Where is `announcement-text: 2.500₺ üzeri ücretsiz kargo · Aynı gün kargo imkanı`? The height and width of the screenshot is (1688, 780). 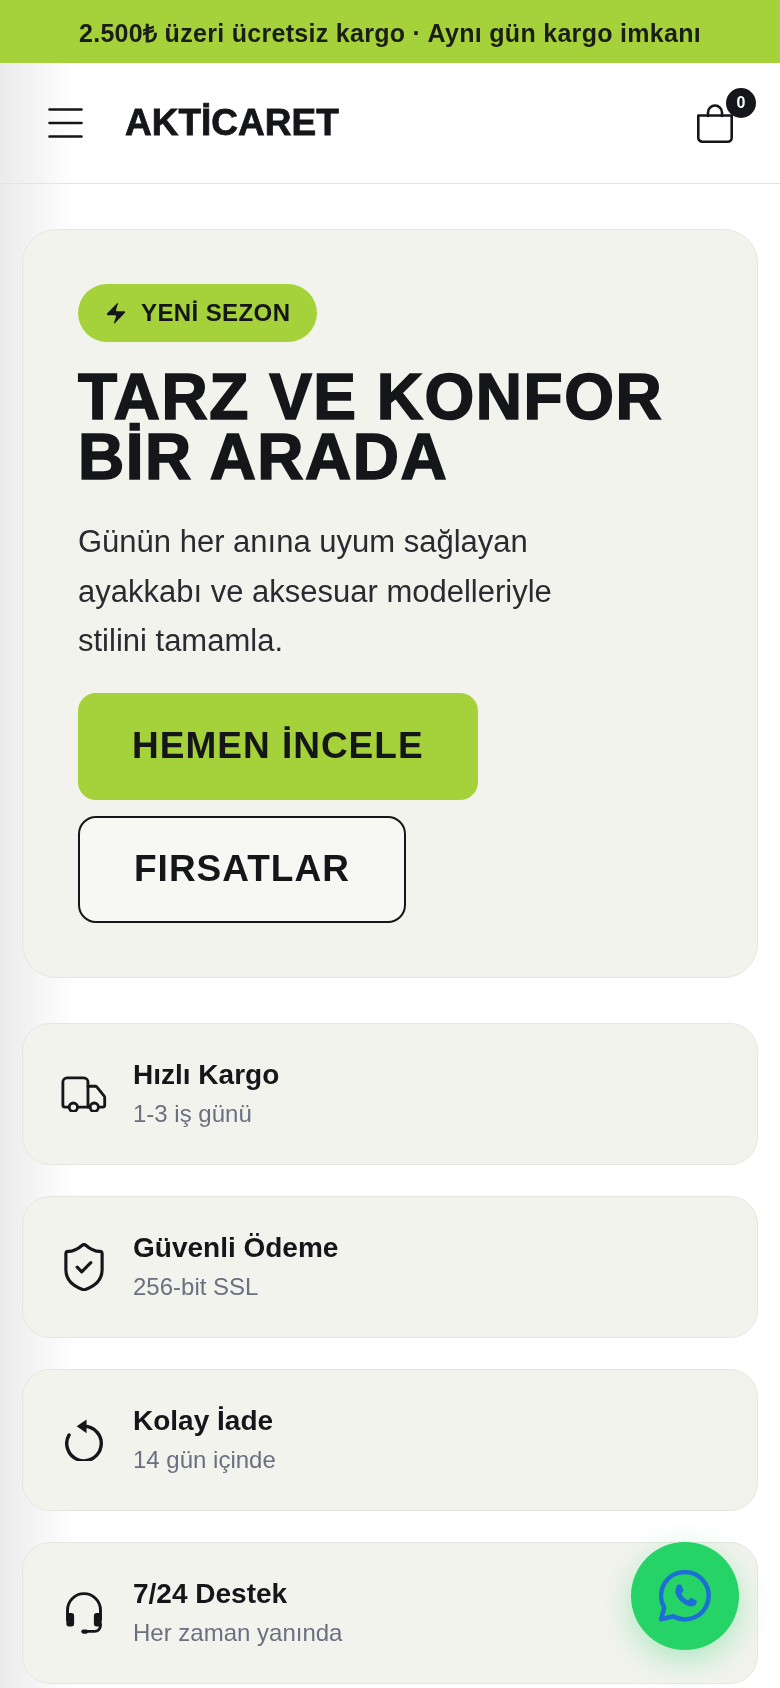
announcement-text: 2.500₺ üzeri ücretsiz kargo · Aynı gün kargo imkanı is located at coordinates (390, 33).